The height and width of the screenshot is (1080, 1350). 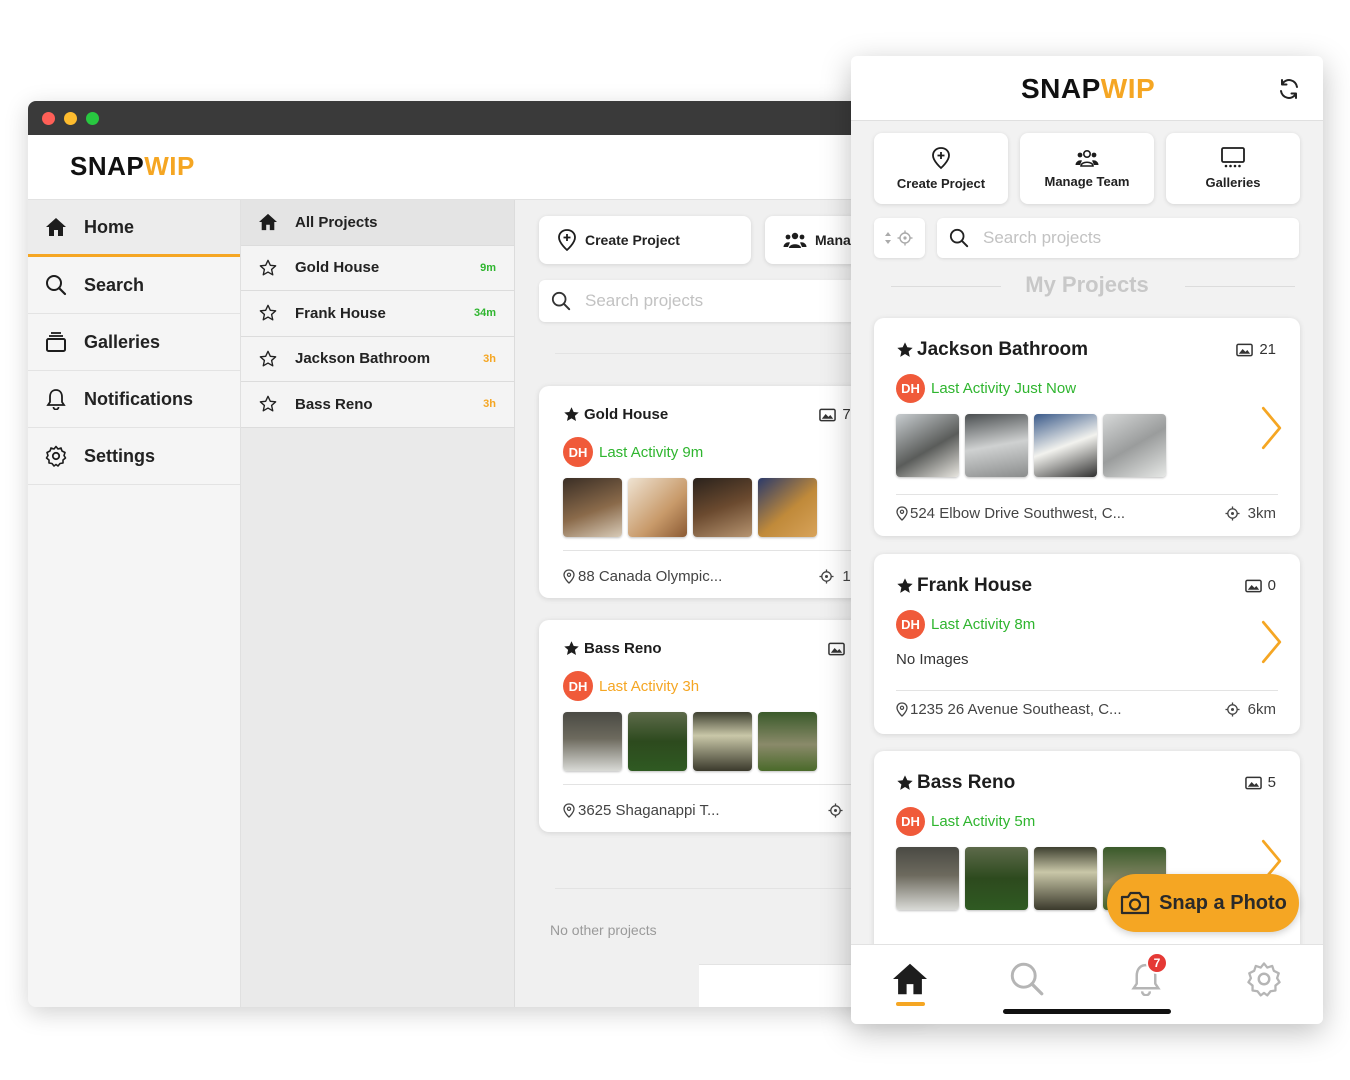 I want to click on last-activity: DH Last Activity Just Now, so click(x=986, y=388).